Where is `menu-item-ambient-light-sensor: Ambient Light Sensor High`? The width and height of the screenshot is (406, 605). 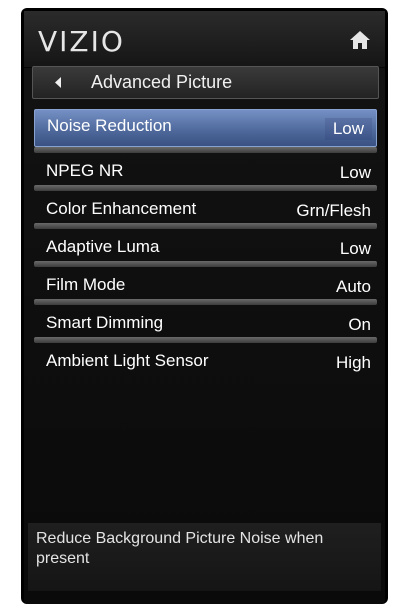
menu-item-ambient-light-sensor: Ambient Light Sensor High is located at coordinates (205, 356).